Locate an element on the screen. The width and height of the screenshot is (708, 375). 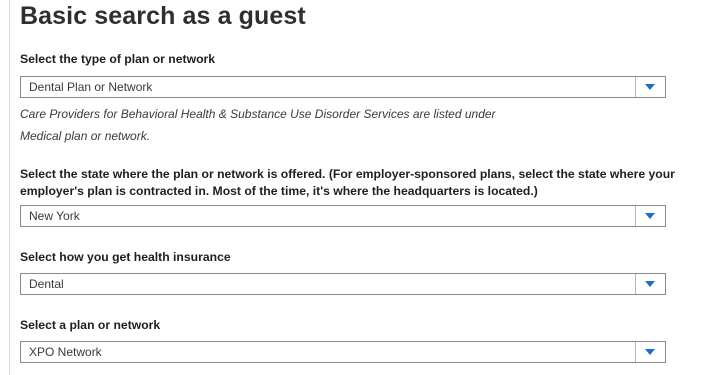
network-value: XPO Network is located at coordinates (65, 352).